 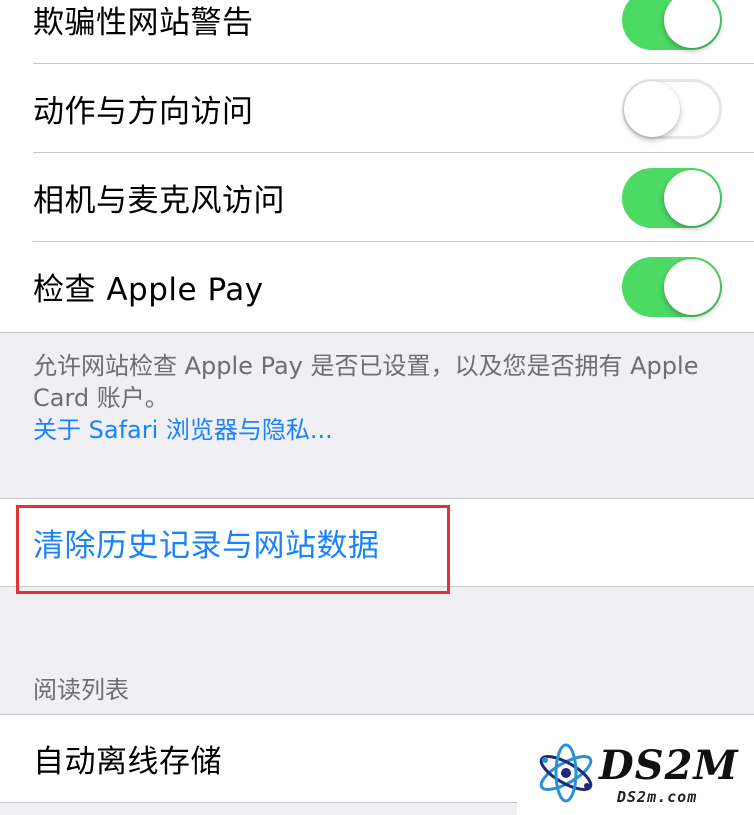 What do you see at coordinates (377, 32) in the screenshot?
I see `row-fraudulent-website-warning: 欺骗性网站警告` at bounding box center [377, 32].